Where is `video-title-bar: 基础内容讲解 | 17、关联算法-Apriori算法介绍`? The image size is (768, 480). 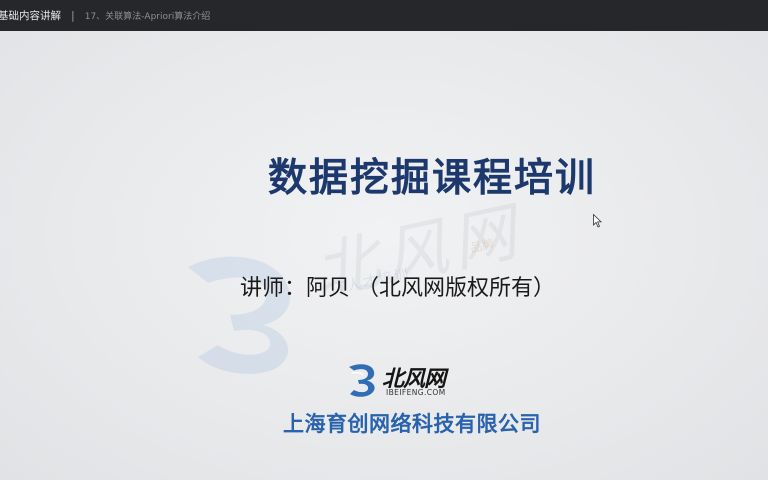
video-title-bar: 基础内容讲解 | 17、关联算法-Apriori算法介绍 is located at coordinates (384, 15).